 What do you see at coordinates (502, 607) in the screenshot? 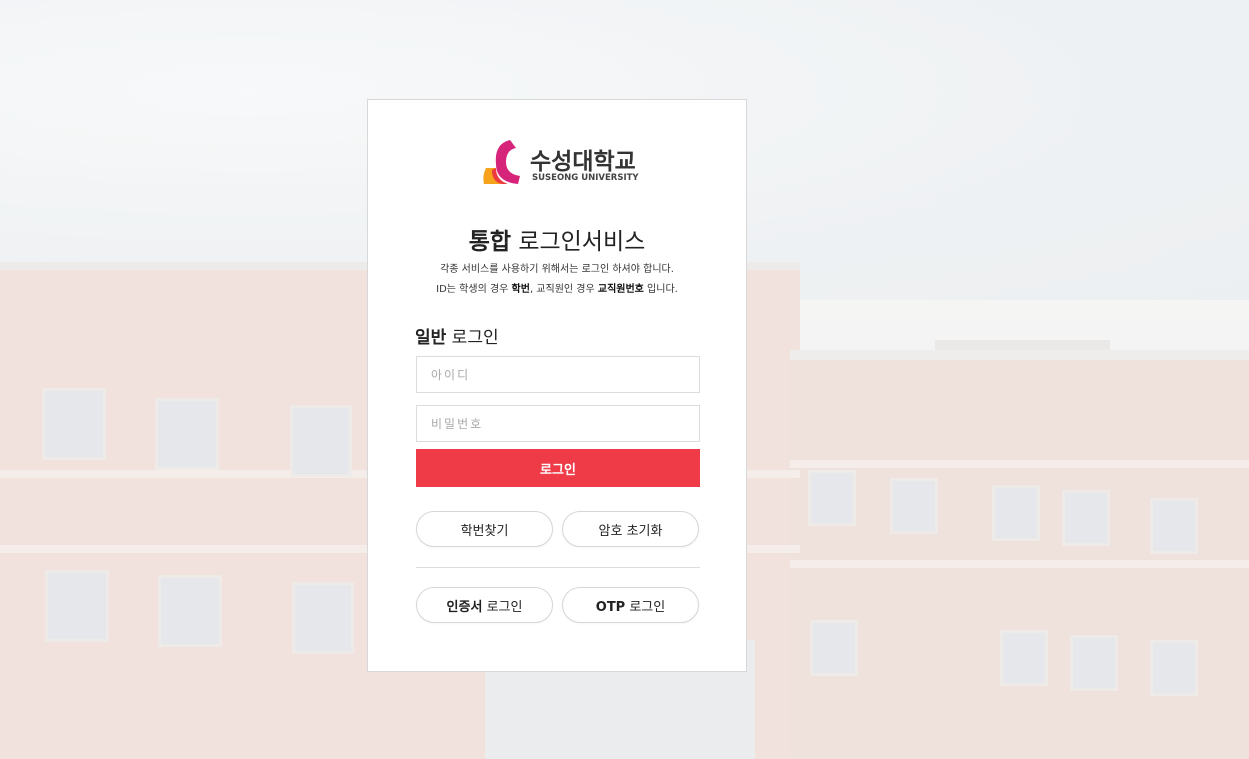
I see `cert-label-rest: 로그인` at bounding box center [502, 607].